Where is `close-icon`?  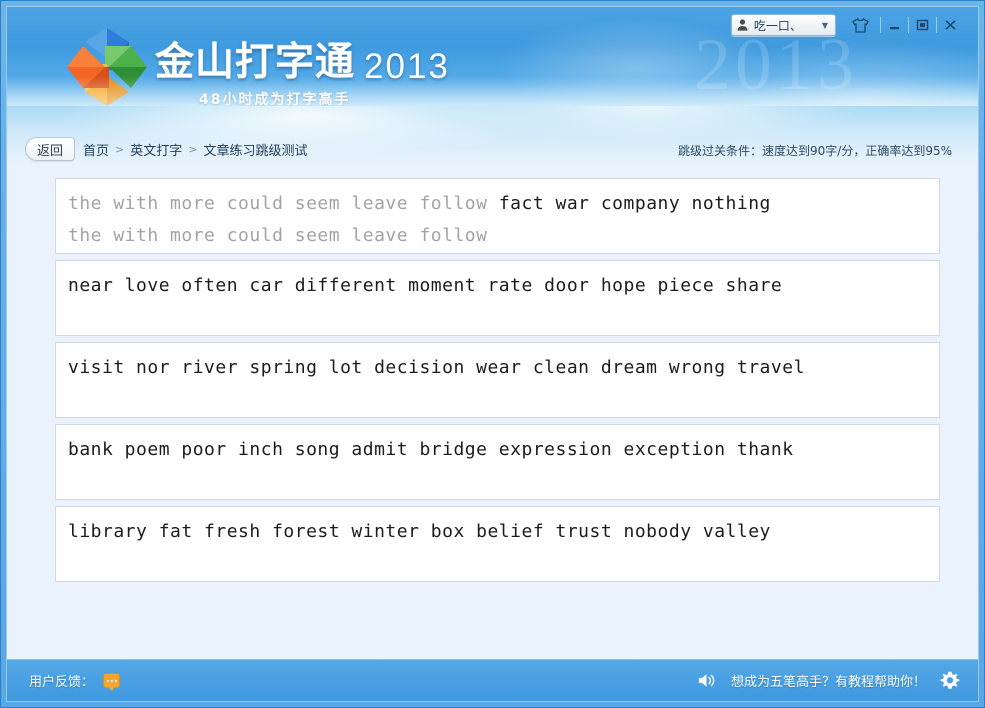
close-icon is located at coordinates (950, 25).